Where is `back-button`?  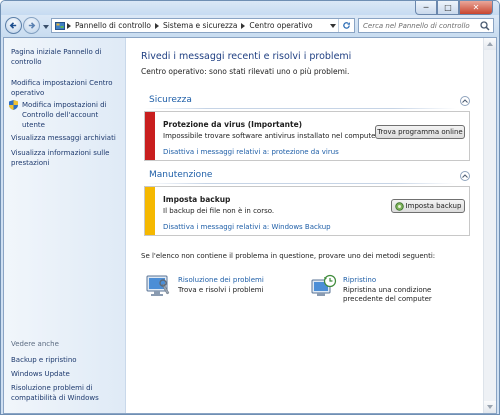
back-button is located at coordinates (13, 25).